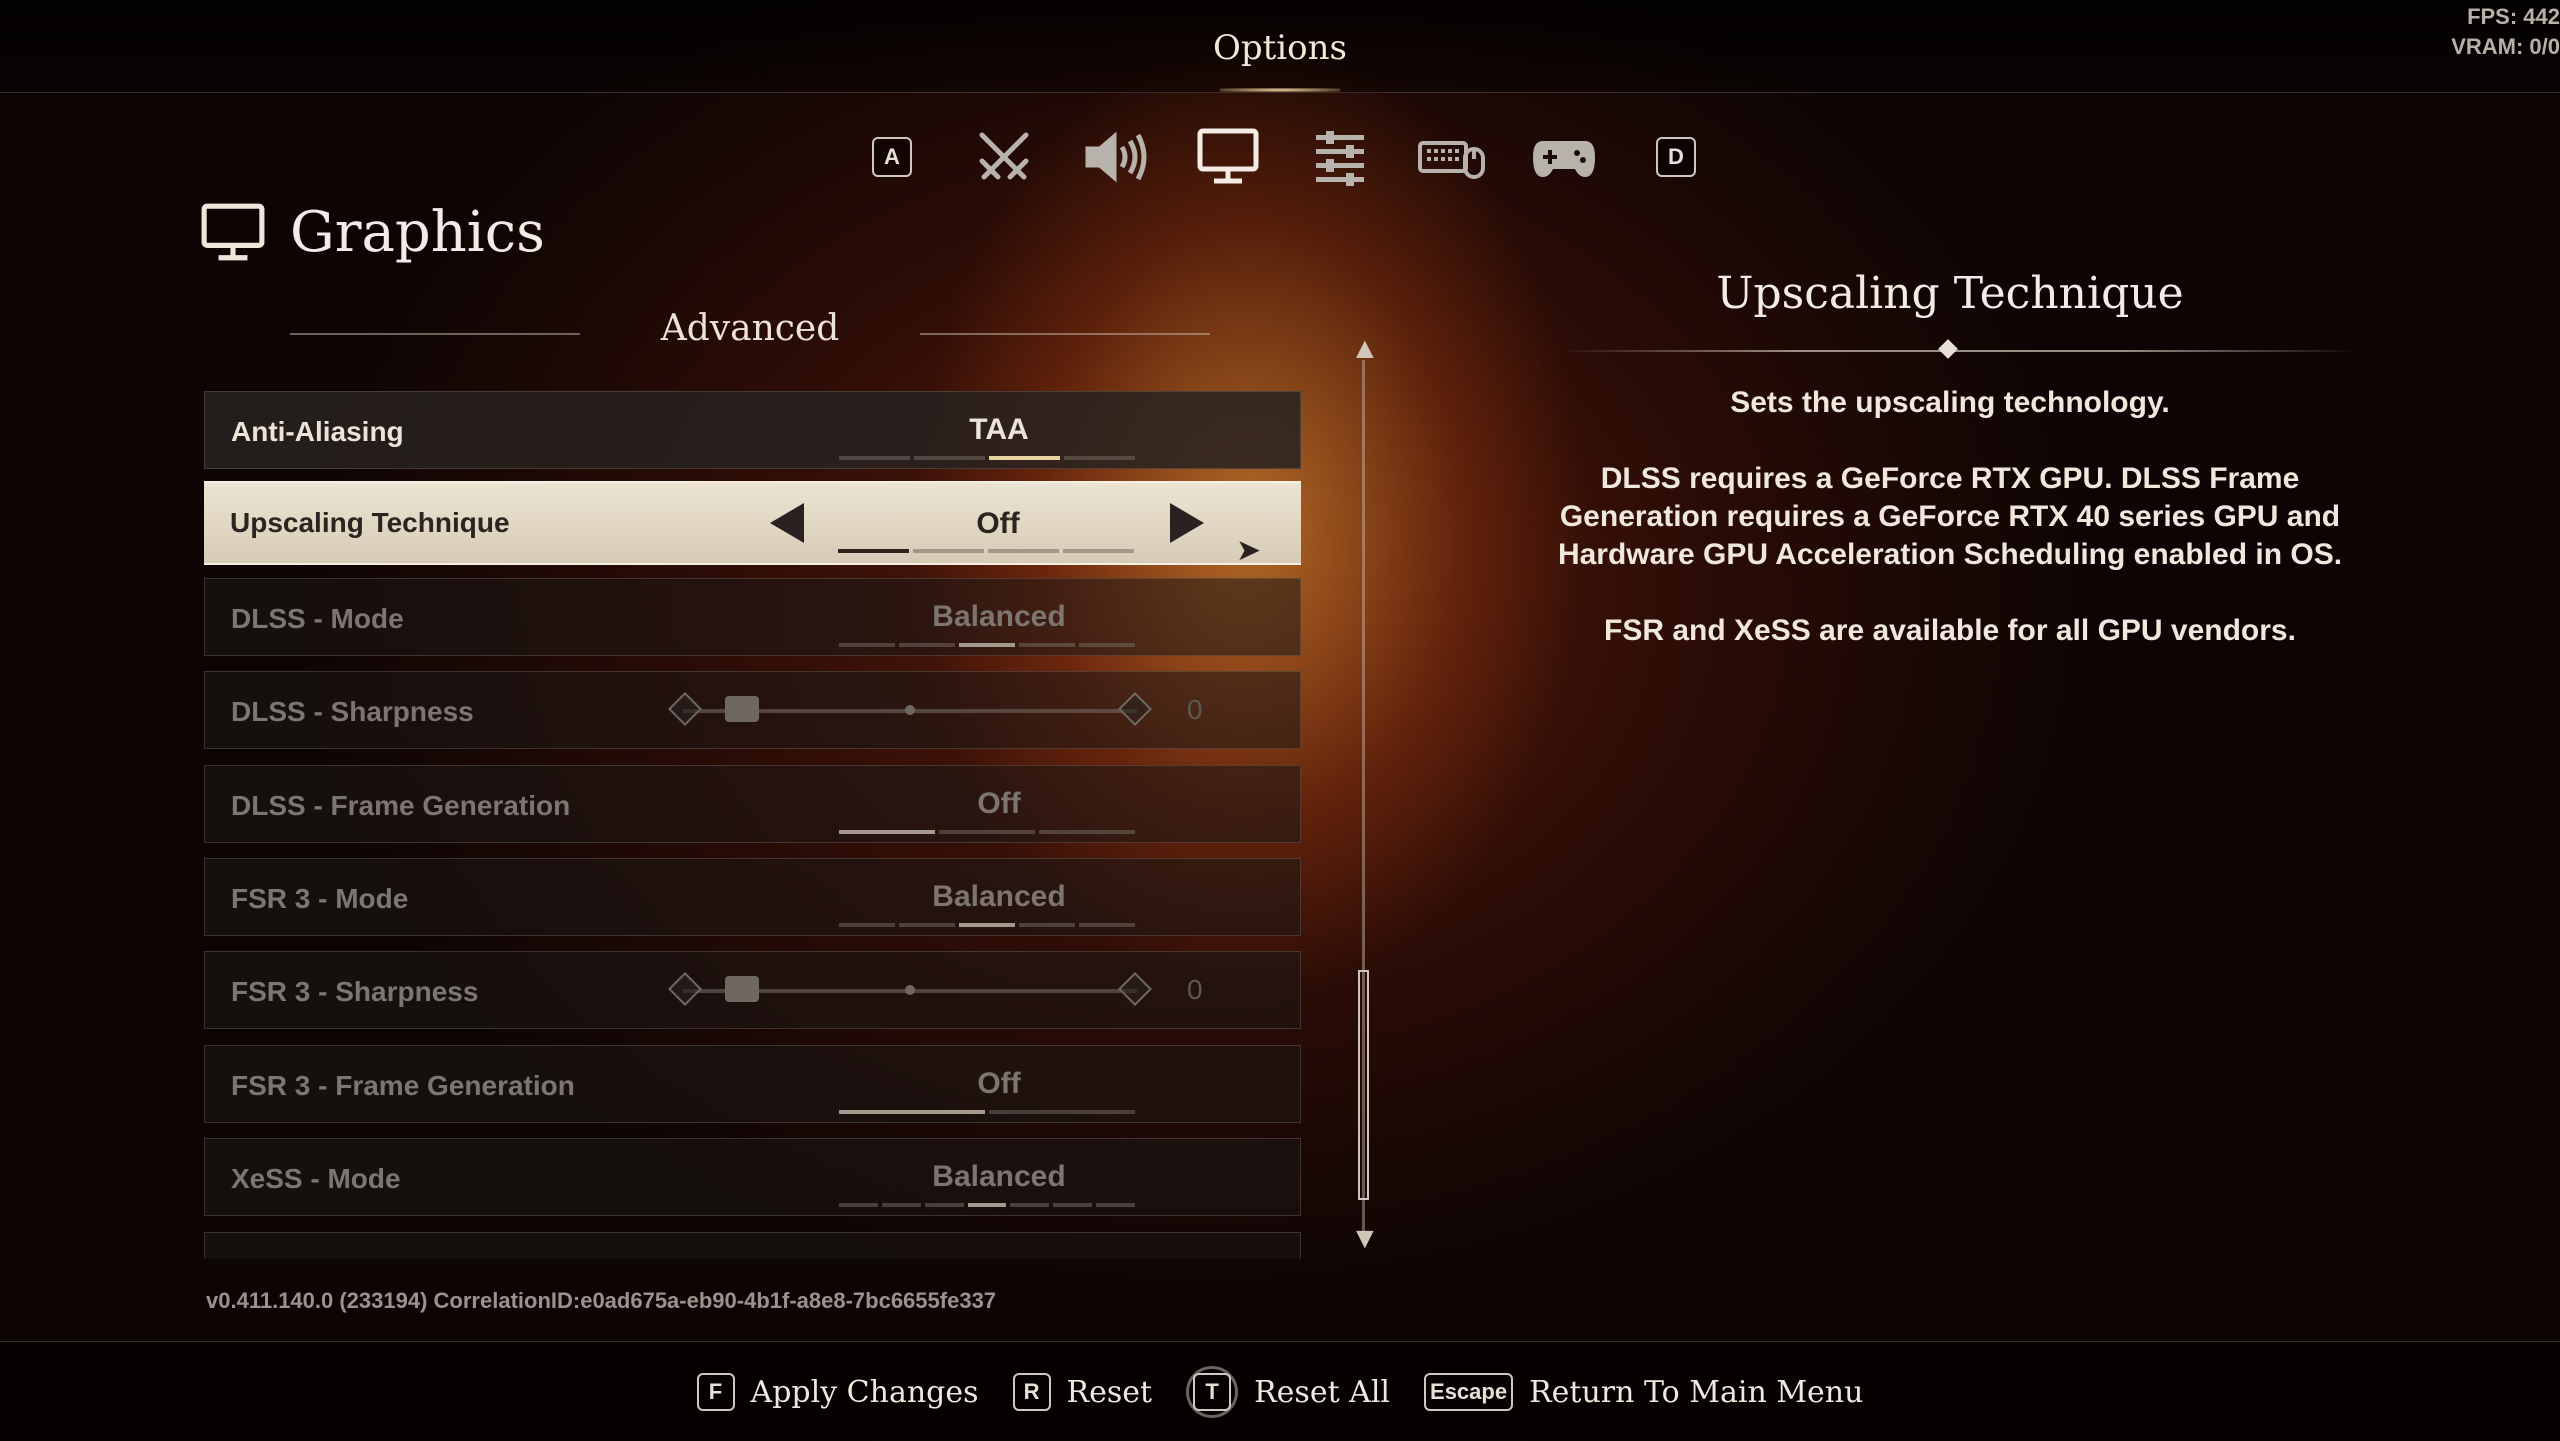  I want to click on tab-settings, so click(1340, 157).